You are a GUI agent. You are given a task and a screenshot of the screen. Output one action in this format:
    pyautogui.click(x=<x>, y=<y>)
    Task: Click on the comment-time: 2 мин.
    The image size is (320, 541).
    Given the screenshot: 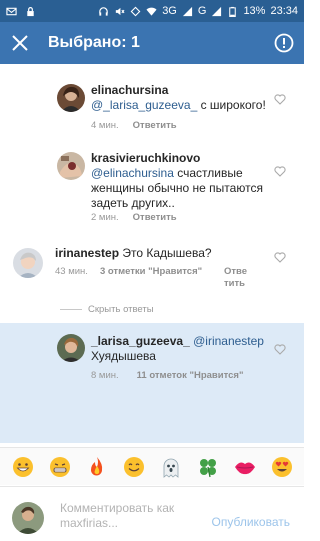 What is the action you would take?
    pyautogui.click(x=105, y=217)
    